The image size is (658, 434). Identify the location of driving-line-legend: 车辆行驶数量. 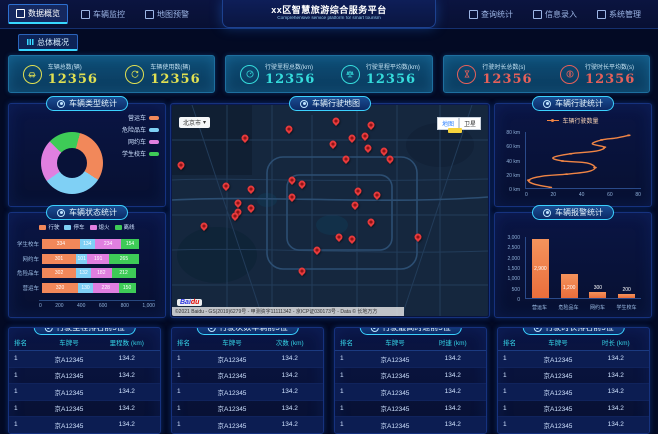
(573, 120).